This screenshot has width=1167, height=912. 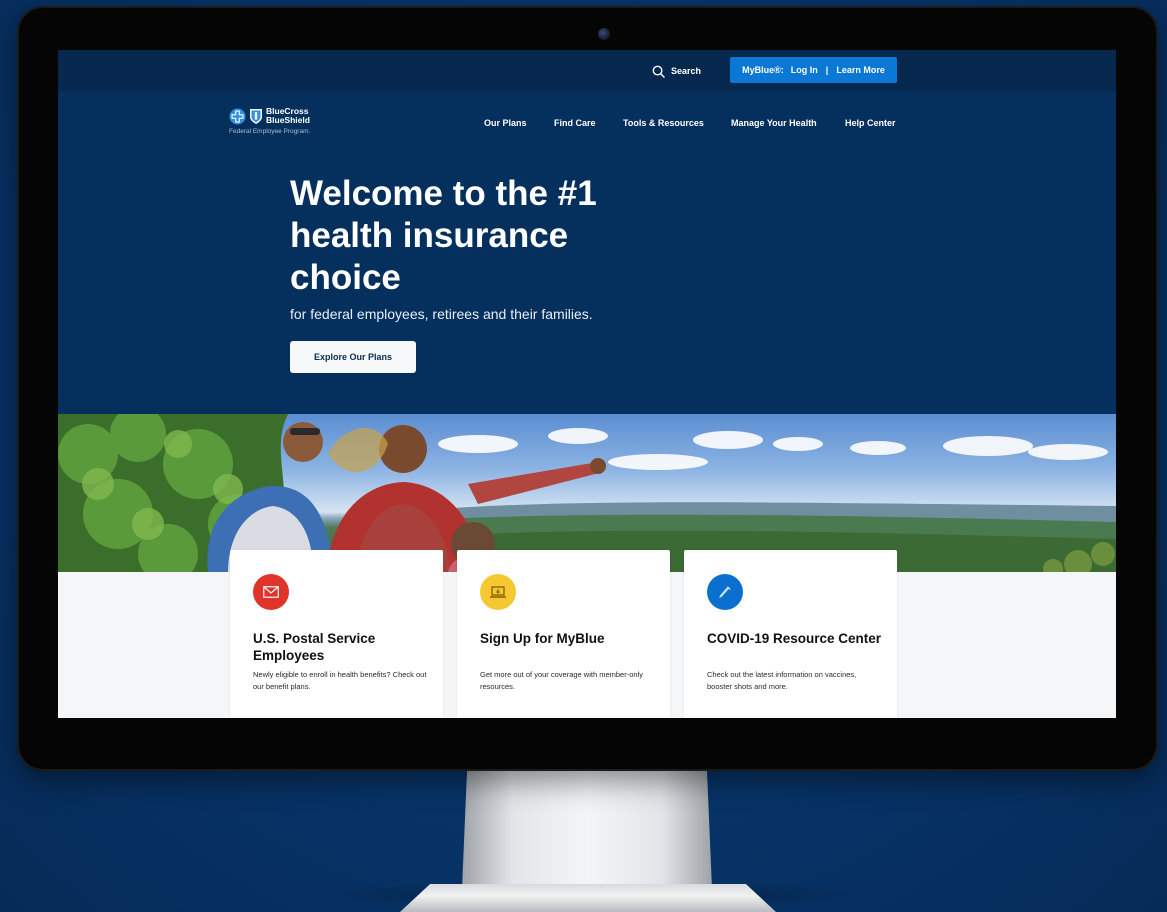 What do you see at coordinates (860, 70) in the screenshot?
I see `learn-more-link: Learn More` at bounding box center [860, 70].